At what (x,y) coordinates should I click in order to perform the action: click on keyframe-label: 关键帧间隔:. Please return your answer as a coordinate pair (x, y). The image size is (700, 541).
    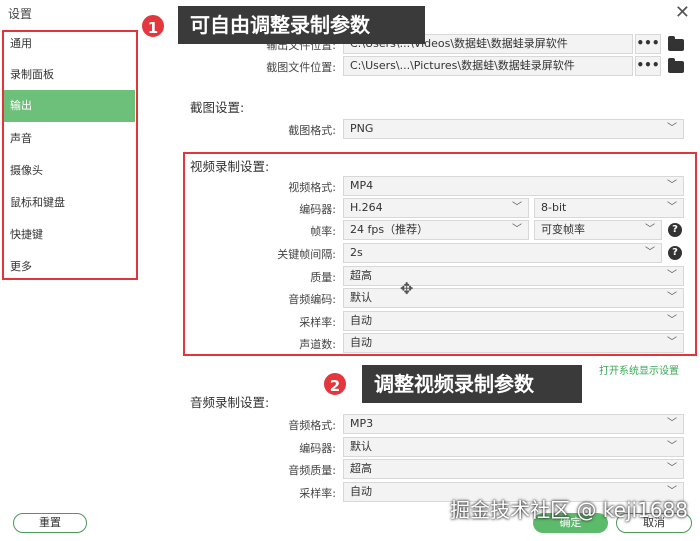
    Looking at the image, I should click on (306, 254).